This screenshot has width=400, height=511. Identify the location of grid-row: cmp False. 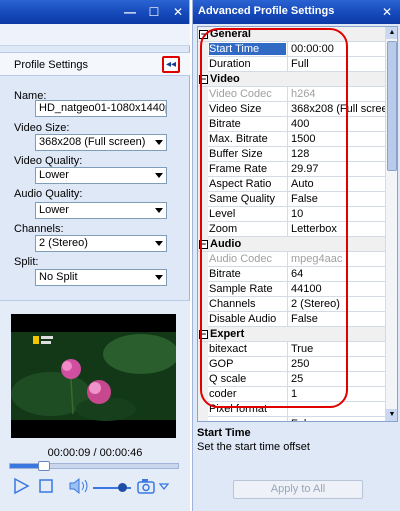
(292, 419).